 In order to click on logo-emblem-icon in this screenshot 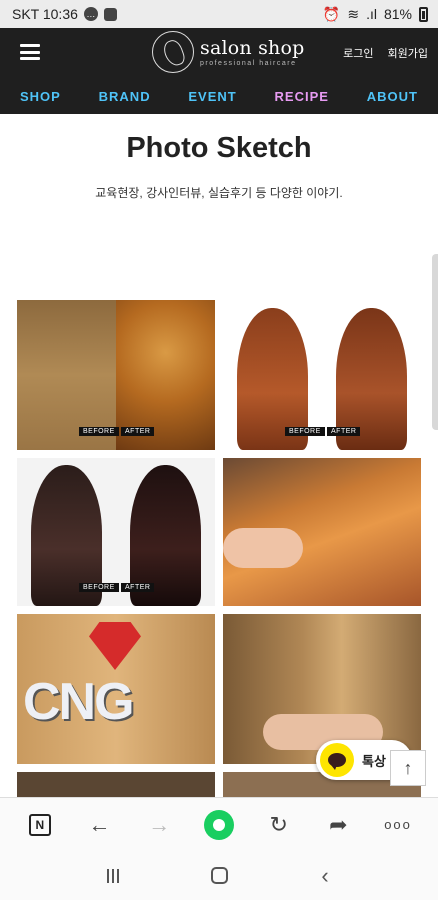, I will do `click(173, 52)`.